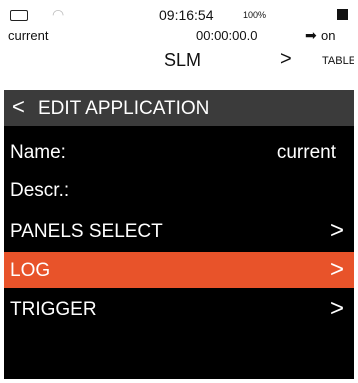 The height and width of the screenshot is (383, 358). I want to click on wifi-icon: ◠, so click(58, 14).